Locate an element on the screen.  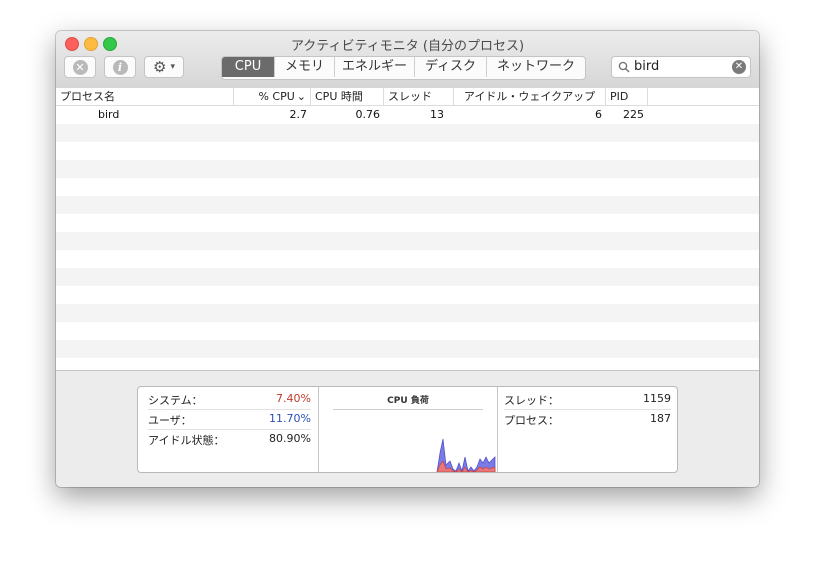
stat-processes-label: プロセス： is located at coordinates (531, 420).